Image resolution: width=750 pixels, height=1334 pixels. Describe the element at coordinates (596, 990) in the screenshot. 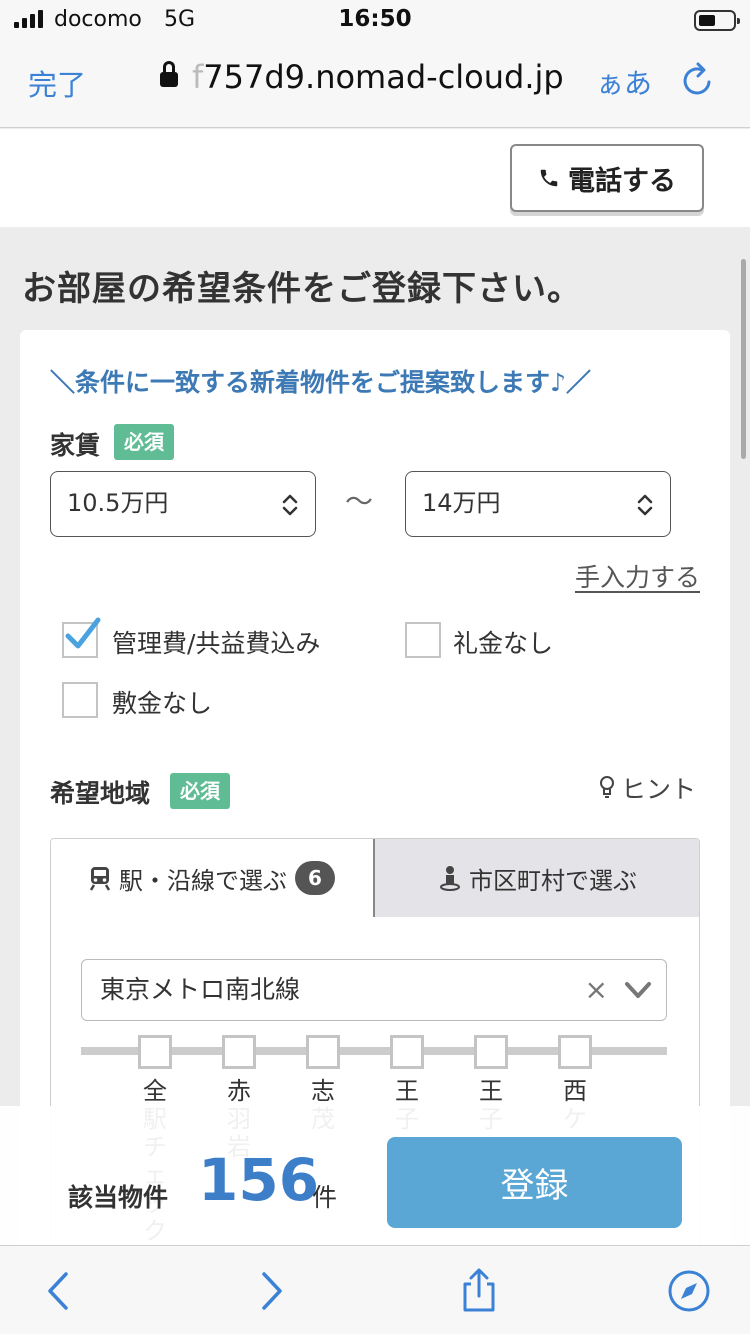

I see `clear-icon: ×` at that location.